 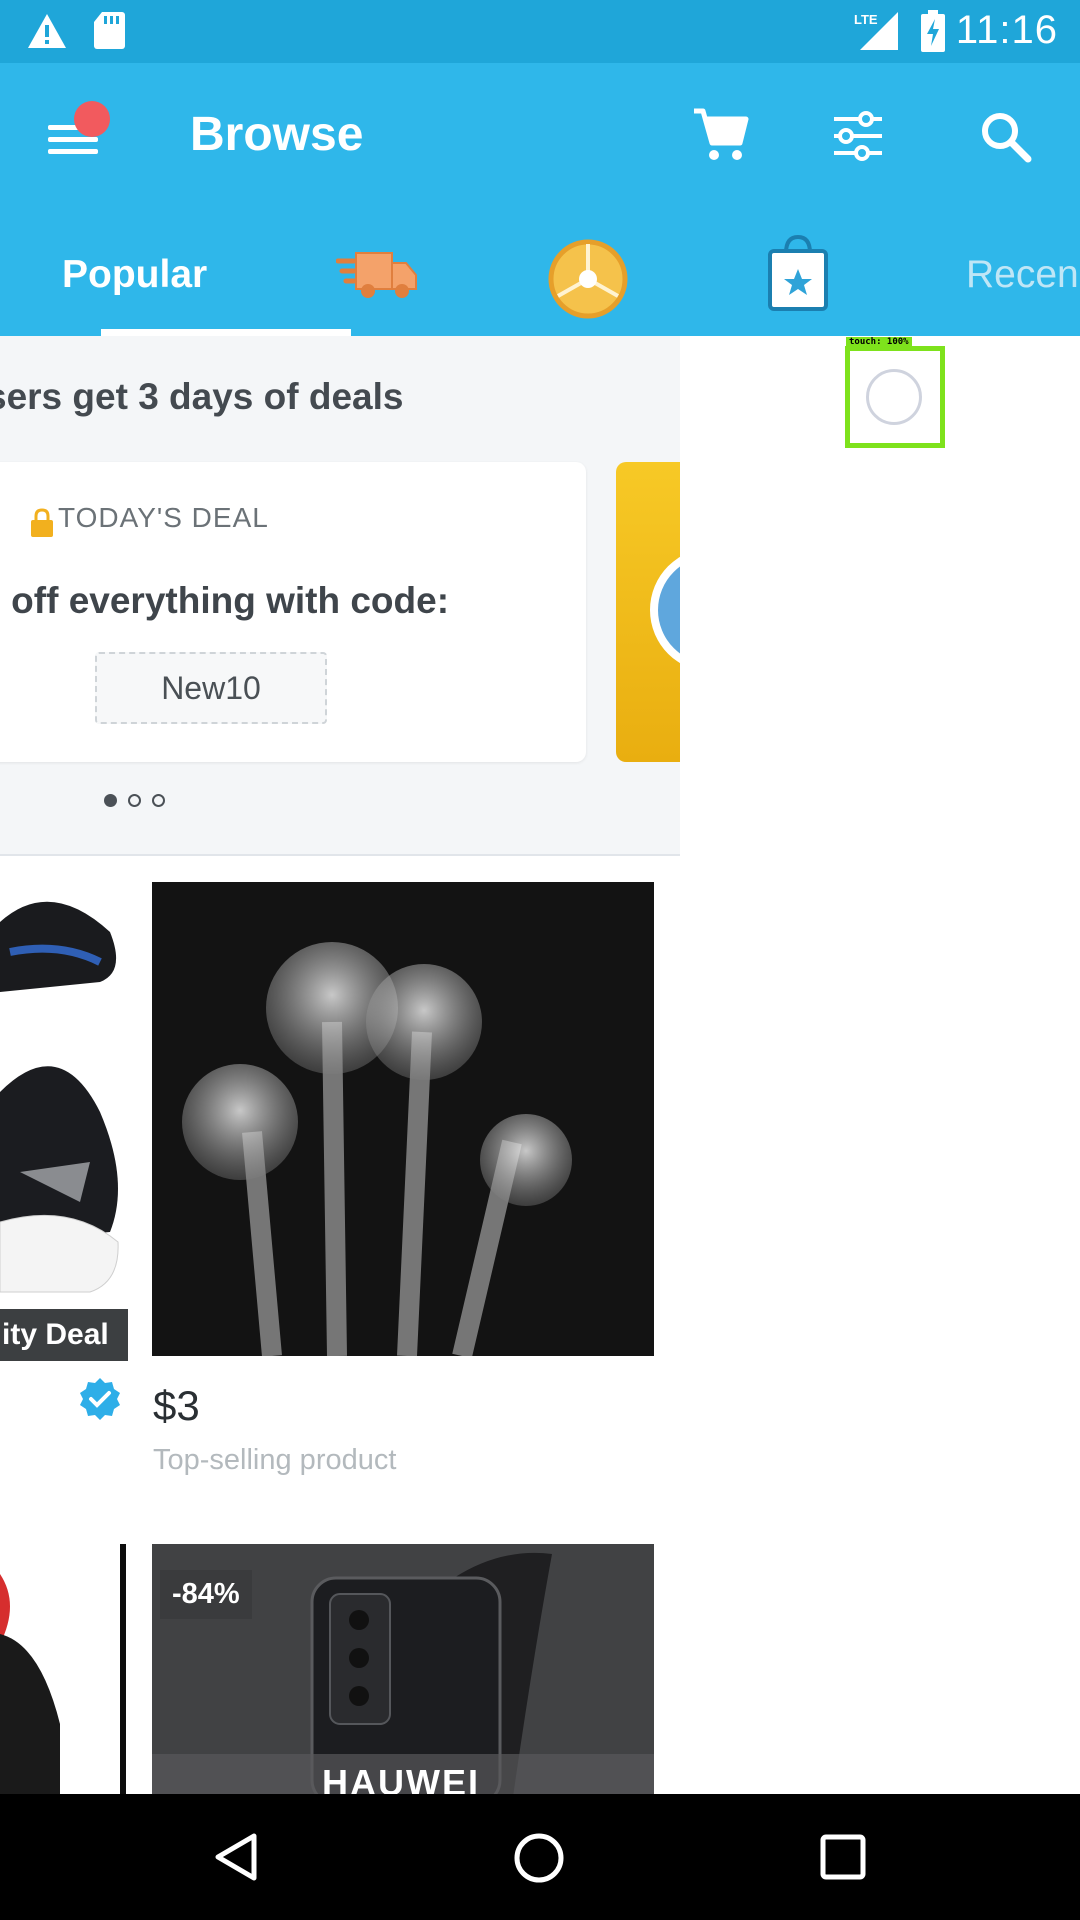 I want to click on status-bar: LTE 11:16, so click(x=540, y=31).